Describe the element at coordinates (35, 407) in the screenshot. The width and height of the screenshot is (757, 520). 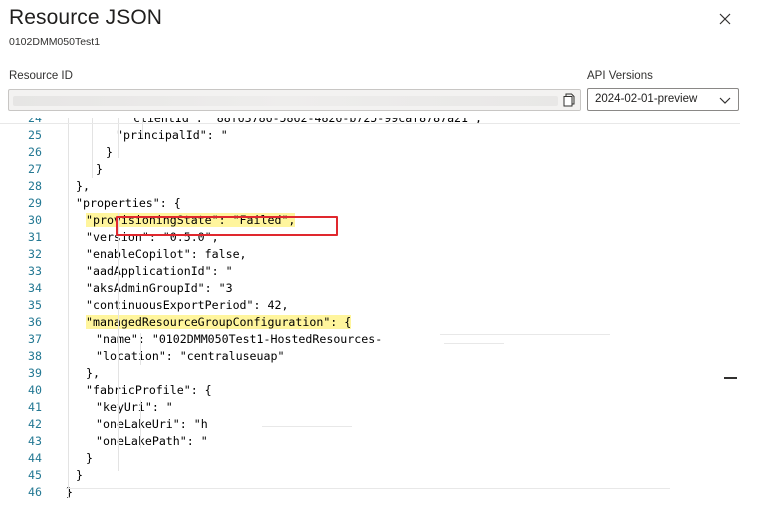
I see `line-number: 41` at that location.